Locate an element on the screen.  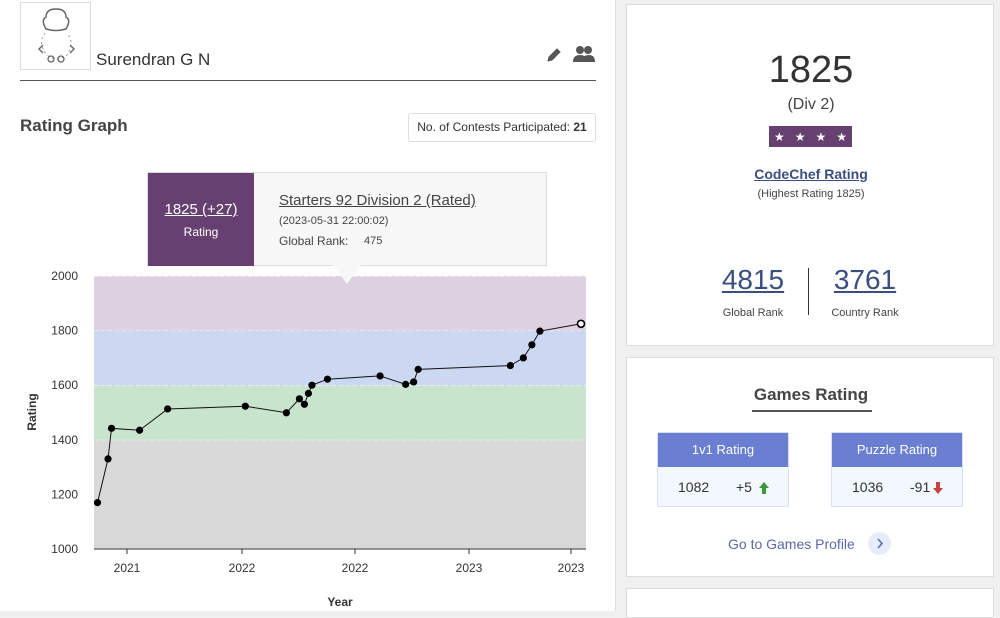
arrow-up-icon is located at coordinates (764, 488).